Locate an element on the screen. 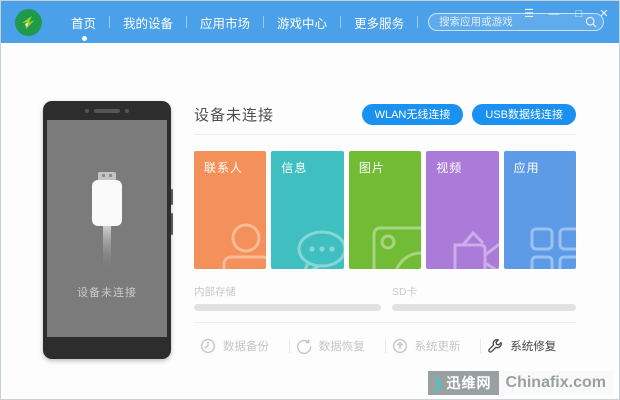  storage-section: 内部存储 SD卡 is located at coordinates (385, 297).